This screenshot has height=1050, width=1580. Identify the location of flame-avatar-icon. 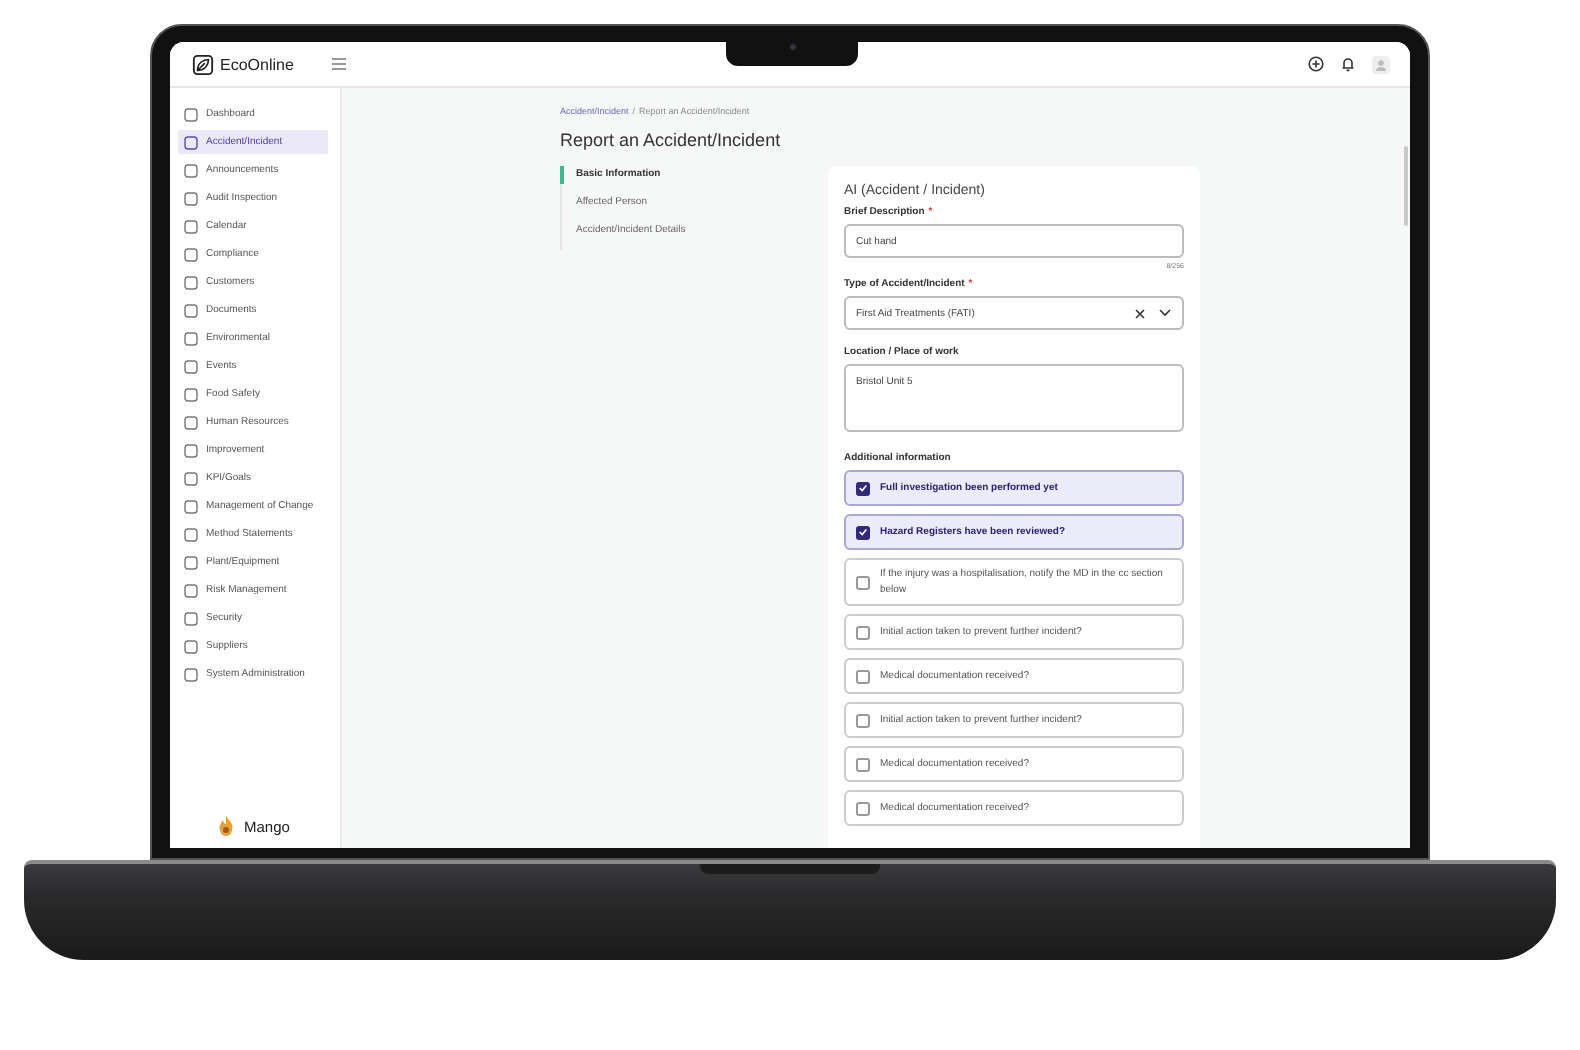
(226, 826).